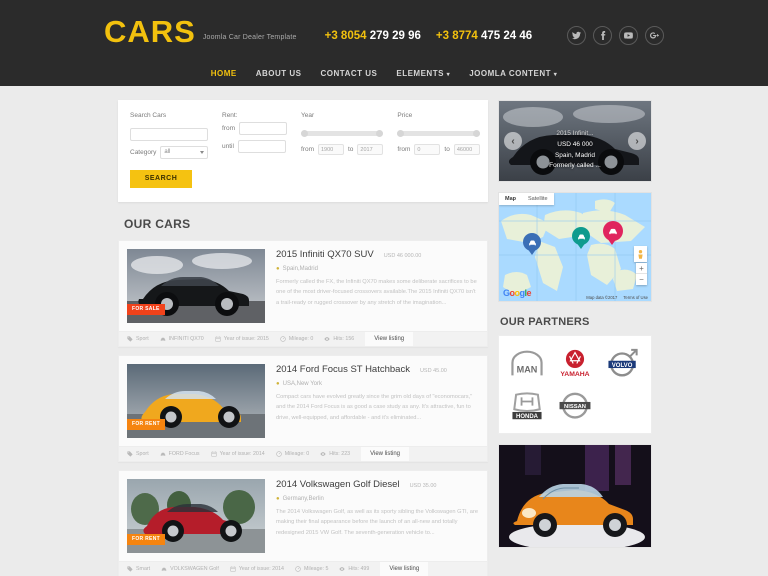 This screenshot has height=576, width=768. Describe the element at coordinates (654, 35) in the screenshot. I see `google-plus-icon` at that location.